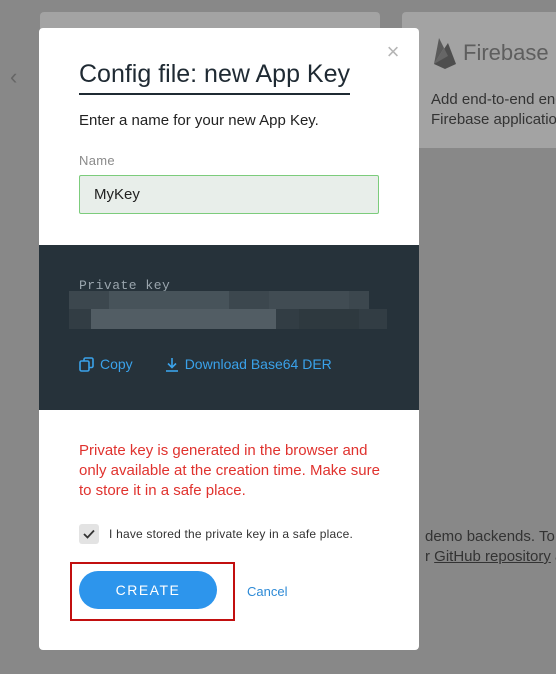  Describe the element at coordinates (493, 109) in the screenshot. I see `firebase-description: Add end-to-end enc Firebase application` at that location.